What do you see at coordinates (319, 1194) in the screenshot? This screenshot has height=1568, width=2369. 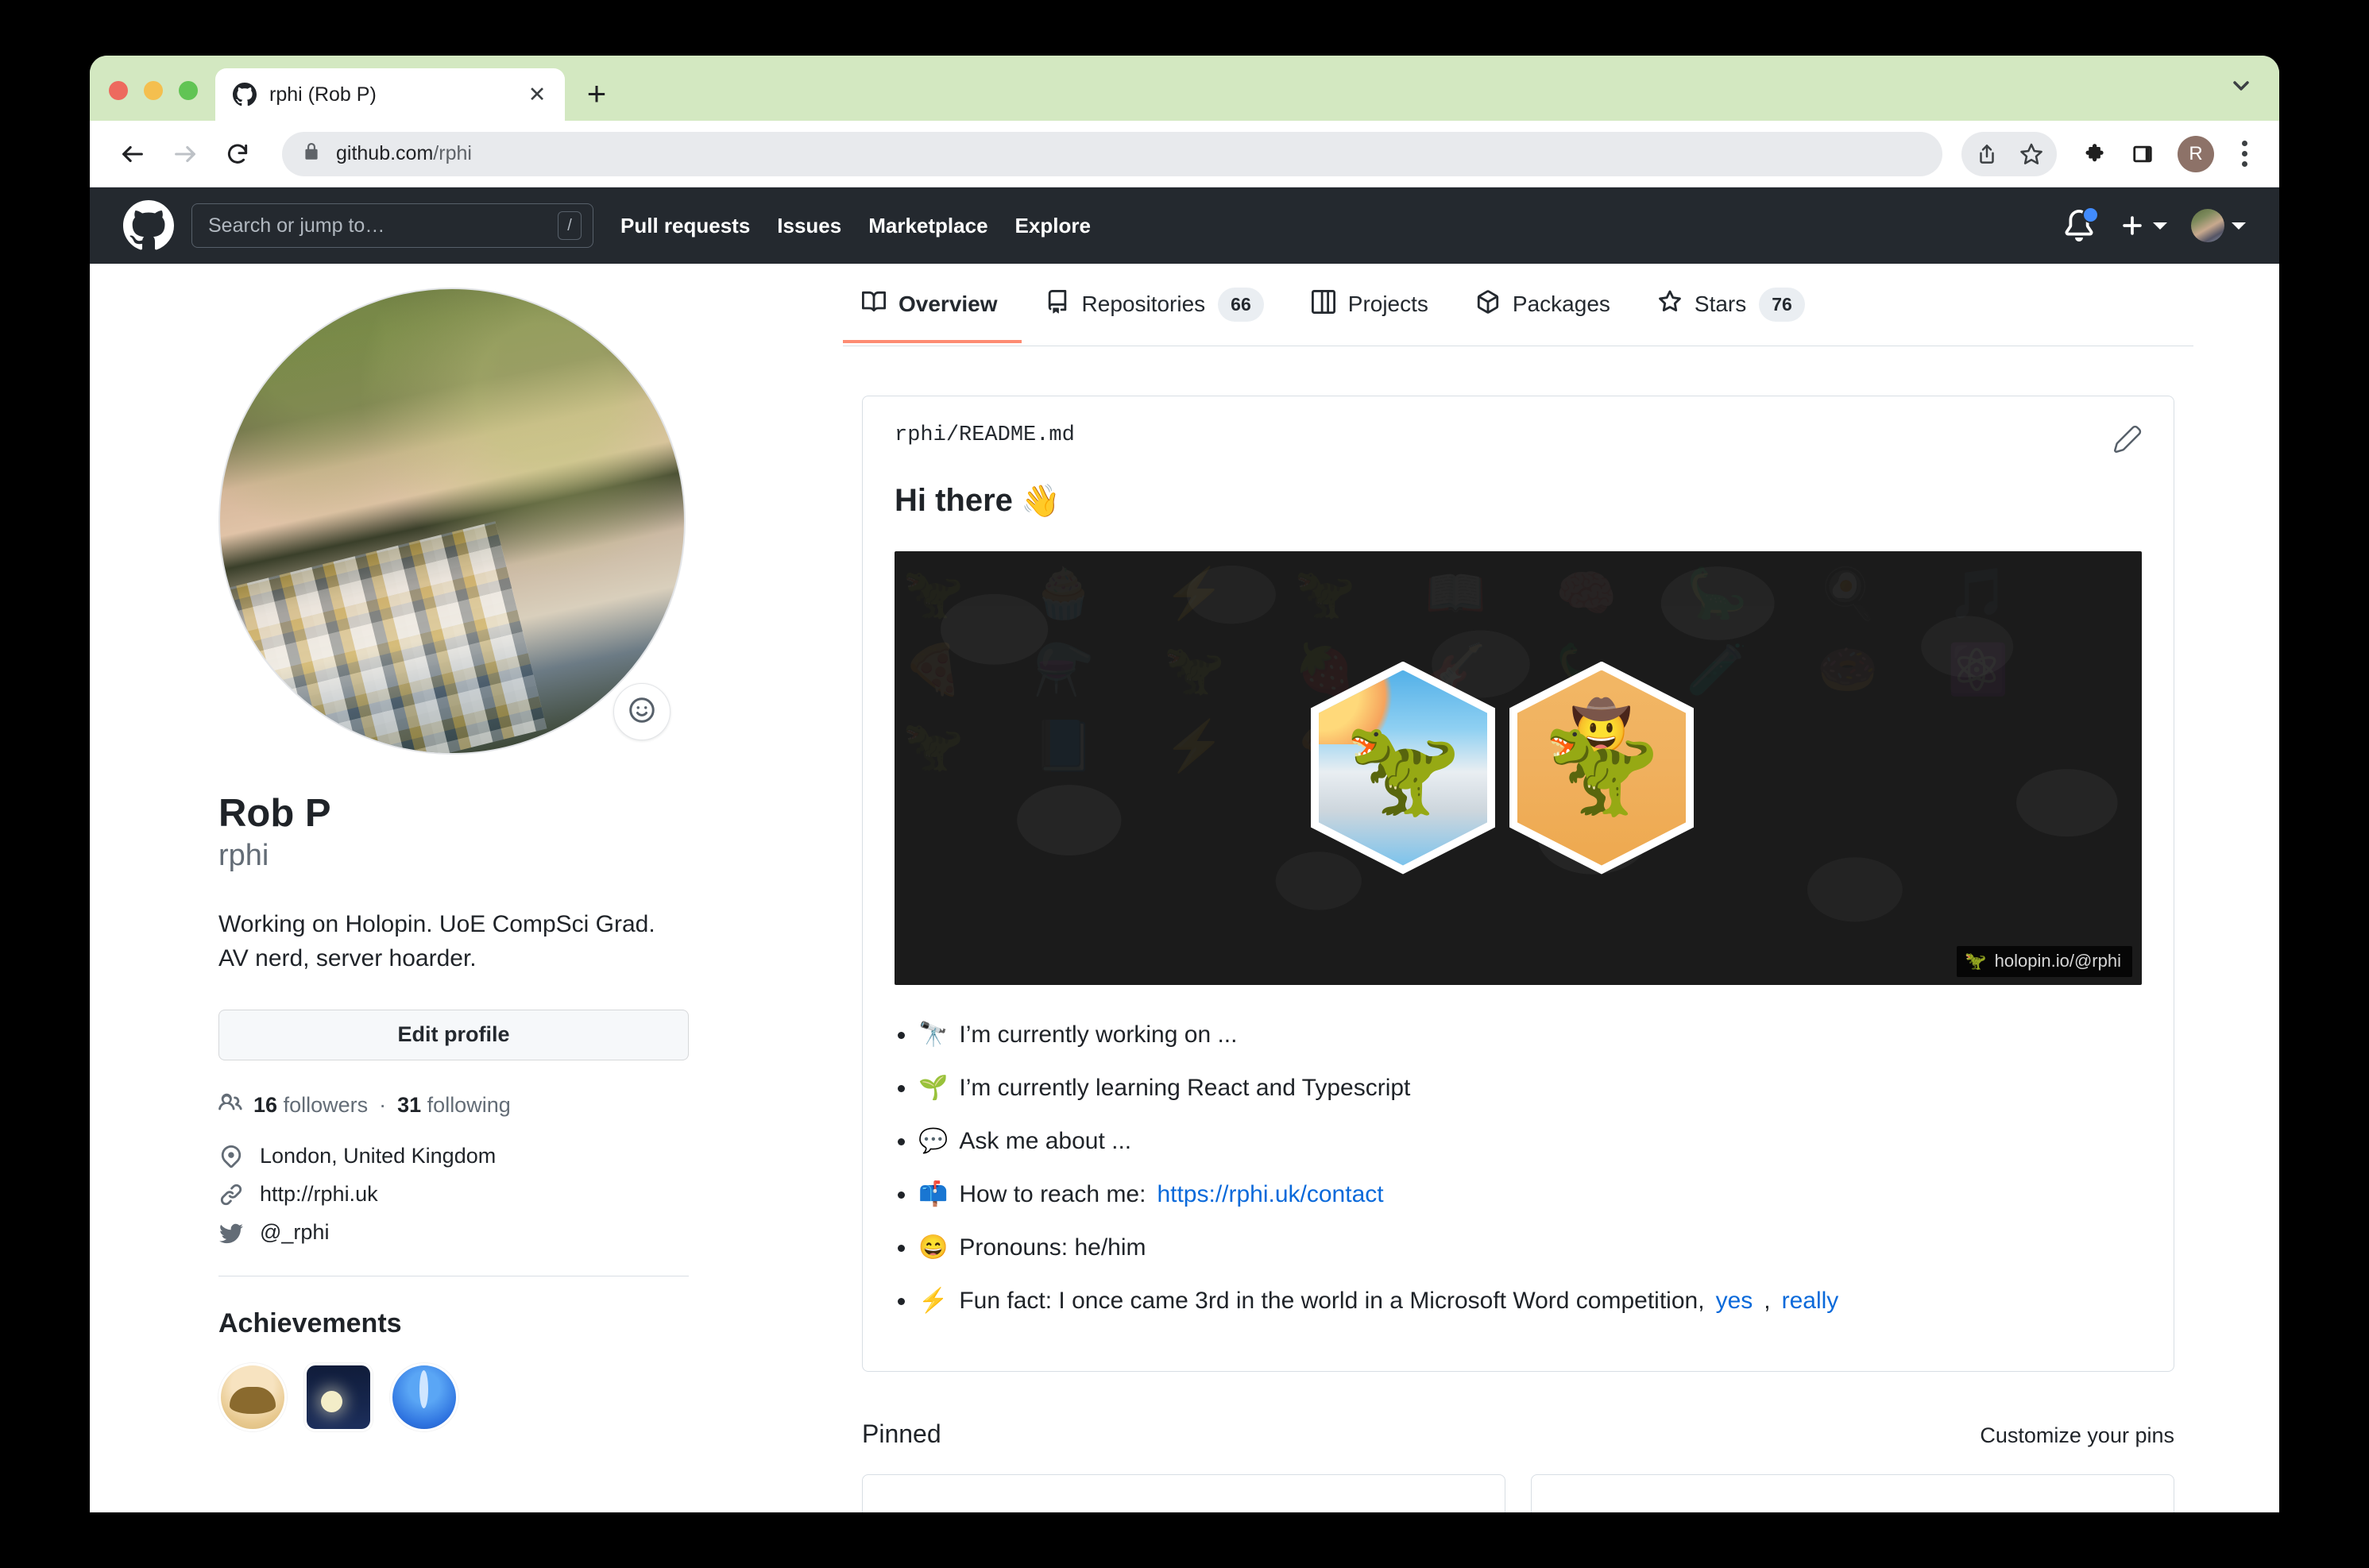 I see `profile-website-text: http://rphi.uk` at bounding box center [319, 1194].